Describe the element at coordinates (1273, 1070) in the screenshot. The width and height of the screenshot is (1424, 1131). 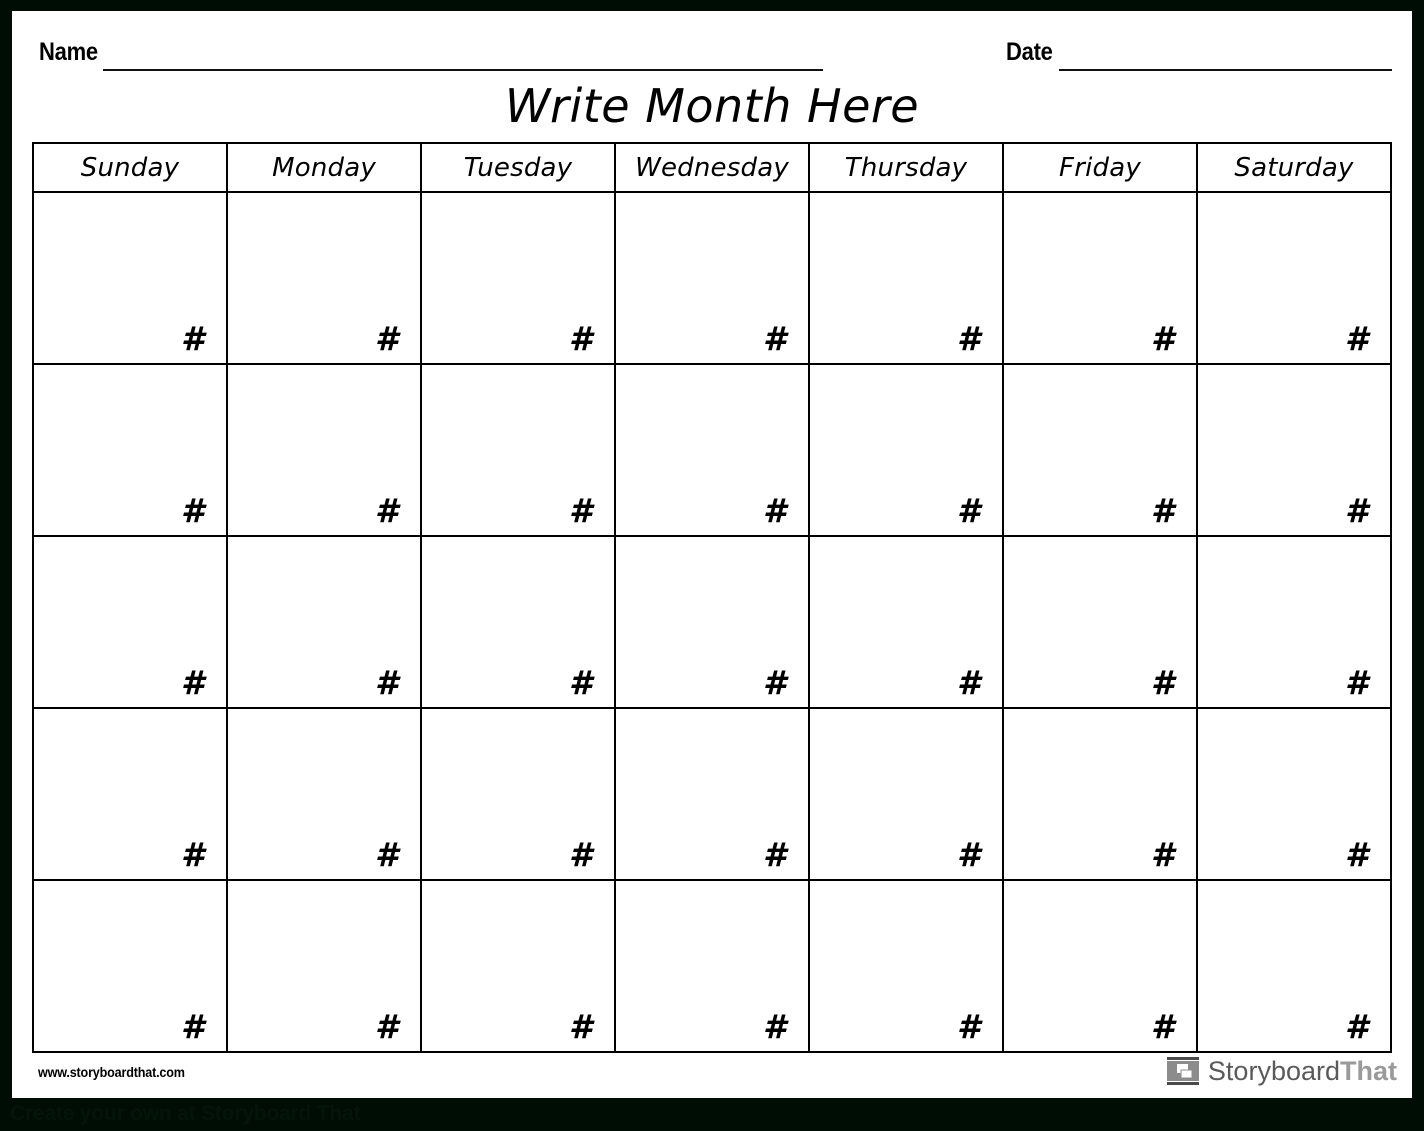
I see `brand-word-storyboard: Storyboard` at that location.